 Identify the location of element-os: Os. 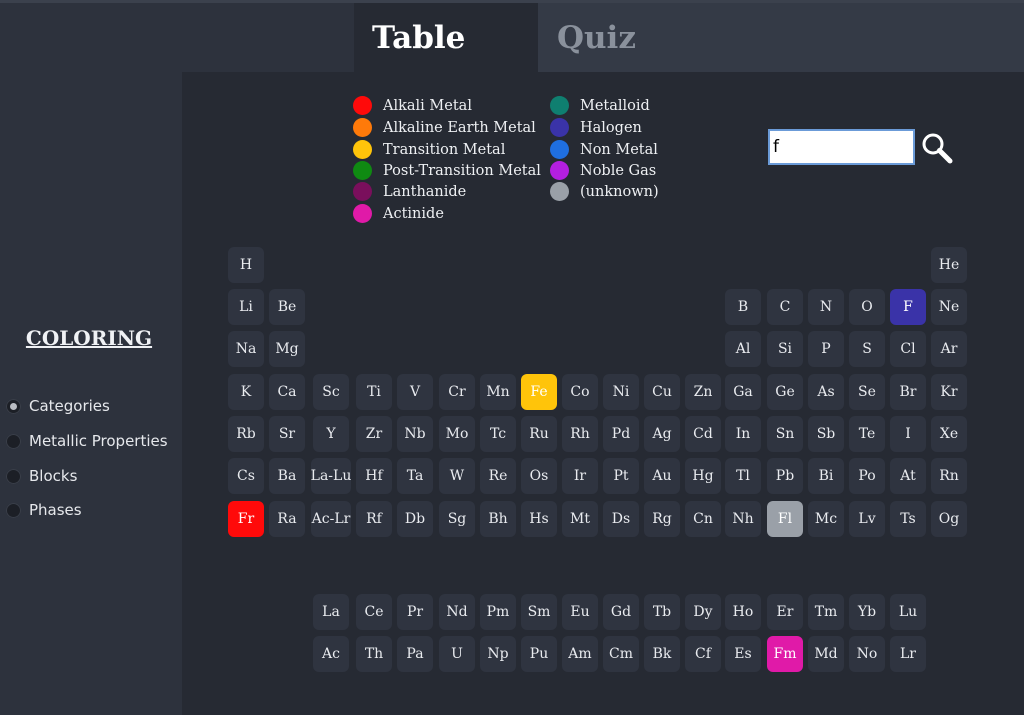
(539, 476).